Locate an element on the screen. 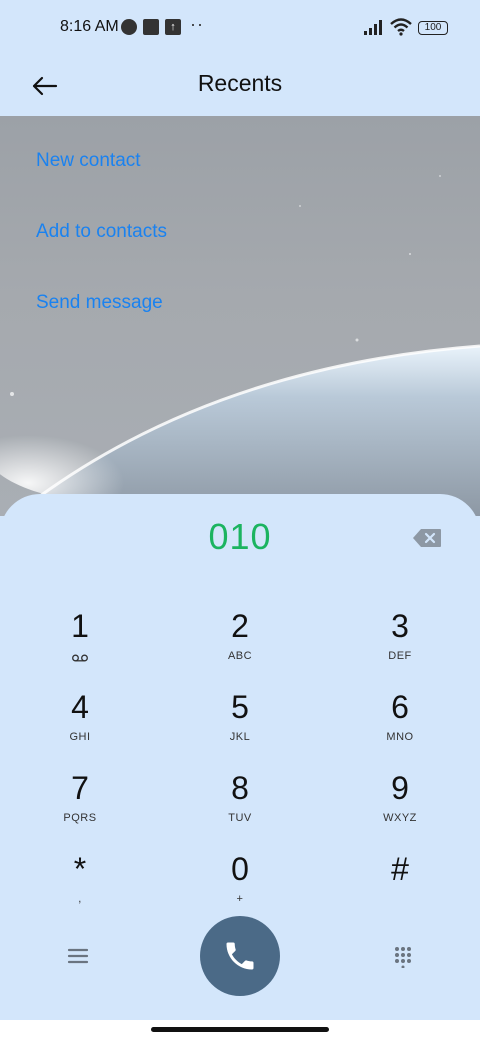  key-digit: 8 is located at coordinates (240, 788).